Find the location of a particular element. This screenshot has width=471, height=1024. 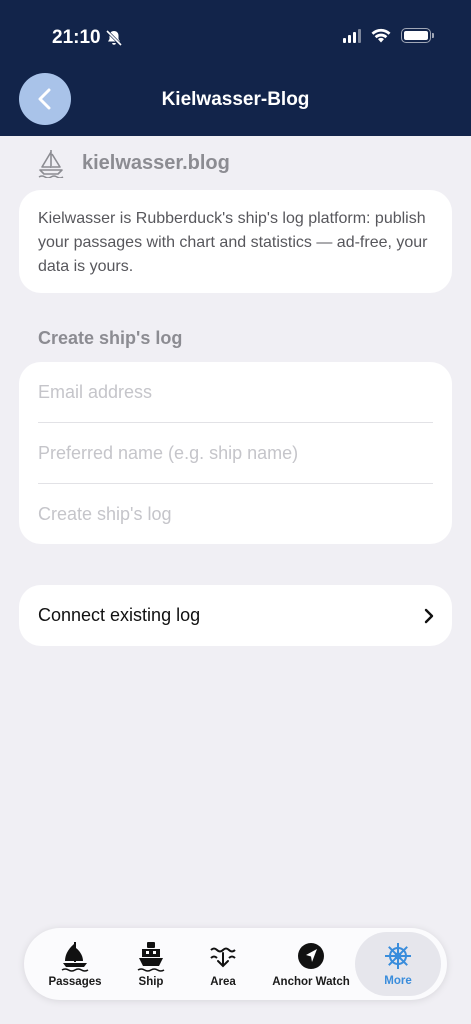

email-row is located at coordinates (235, 392).